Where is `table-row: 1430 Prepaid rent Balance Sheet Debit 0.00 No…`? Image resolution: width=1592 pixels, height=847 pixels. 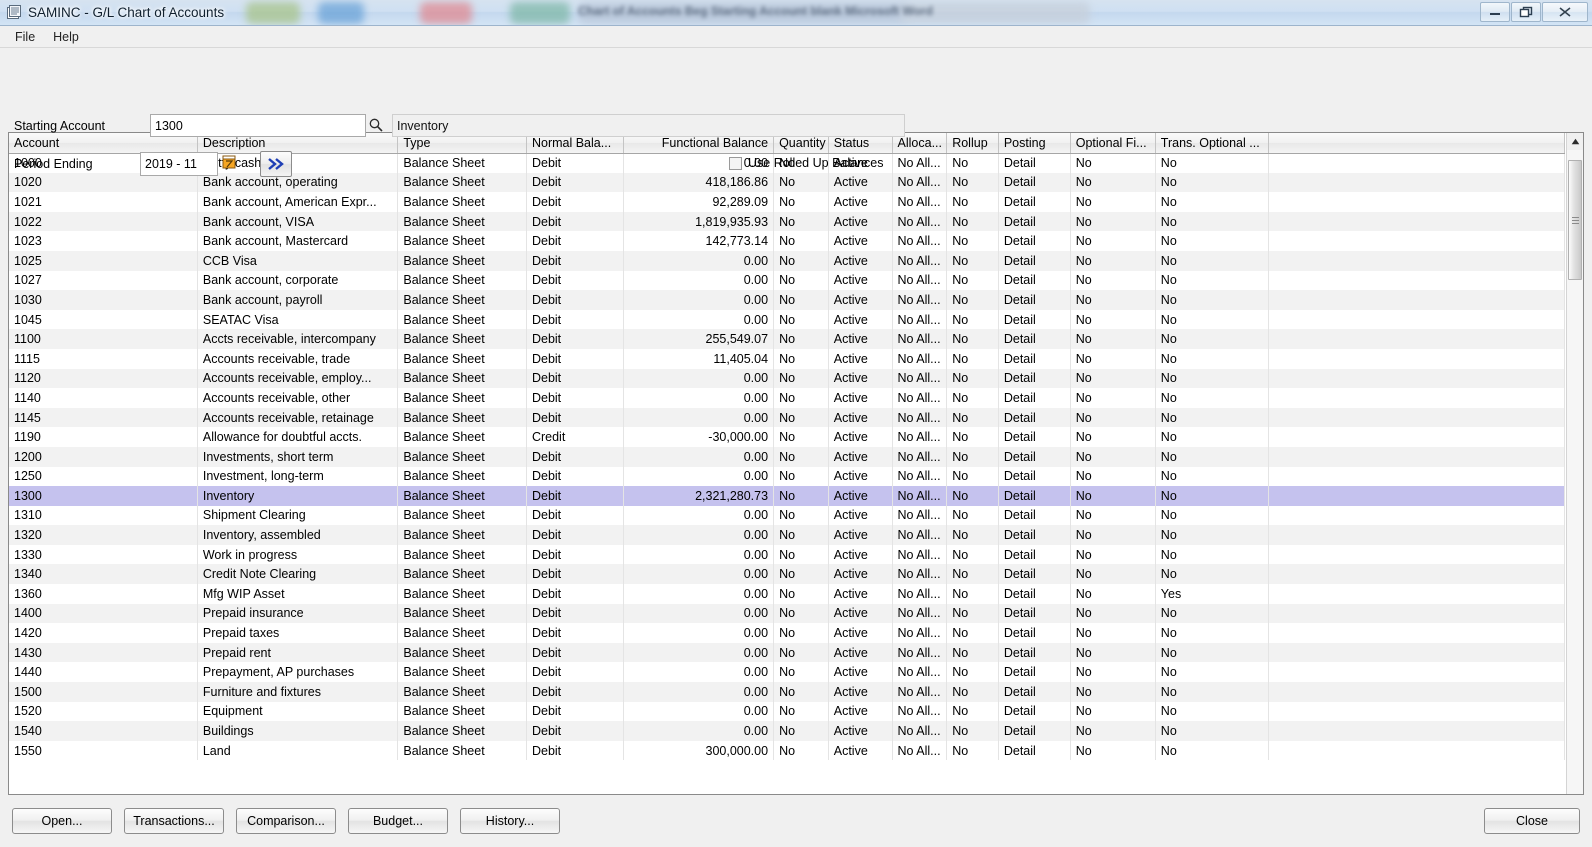 table-row: 1430 Prepaid rent Balance Sheet Debit 0.00 No… is located at coordinates (787, 652).